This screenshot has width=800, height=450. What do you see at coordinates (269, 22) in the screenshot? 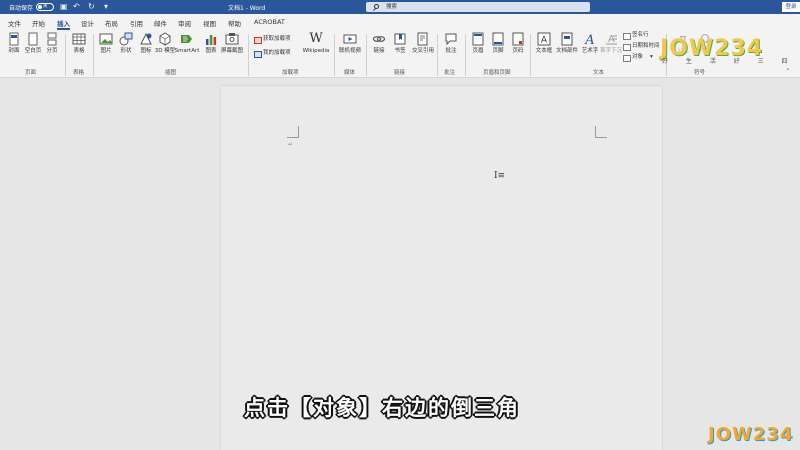
I see `tab-acrobat: ACROBAT` at bounding box center [269, 22].